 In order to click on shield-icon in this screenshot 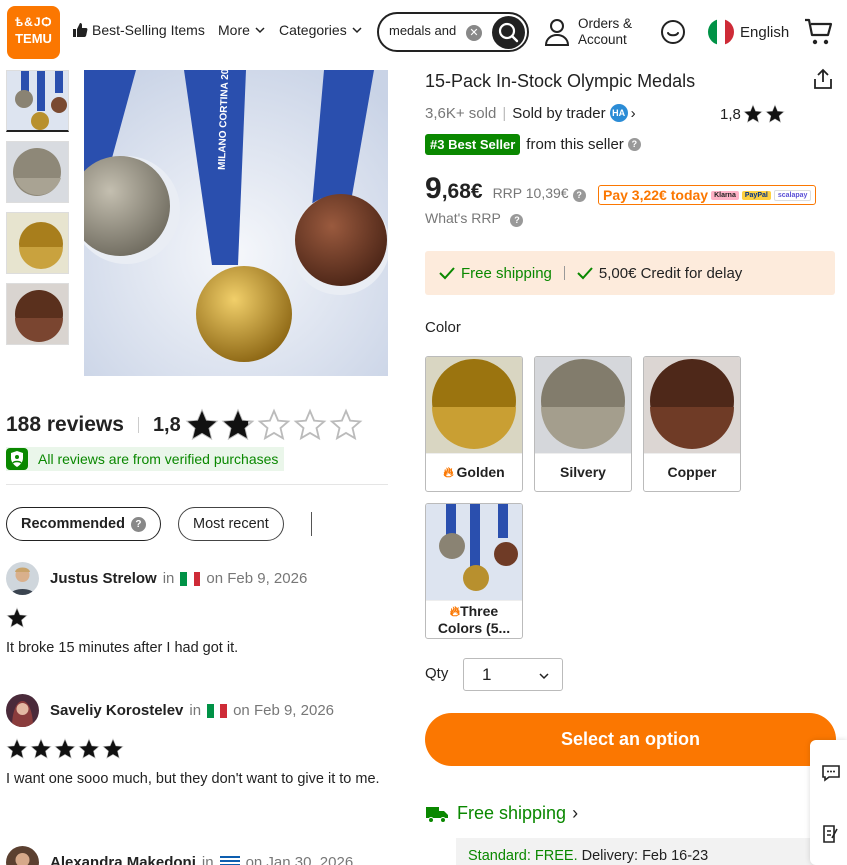, I will do `click(17, 459)`.